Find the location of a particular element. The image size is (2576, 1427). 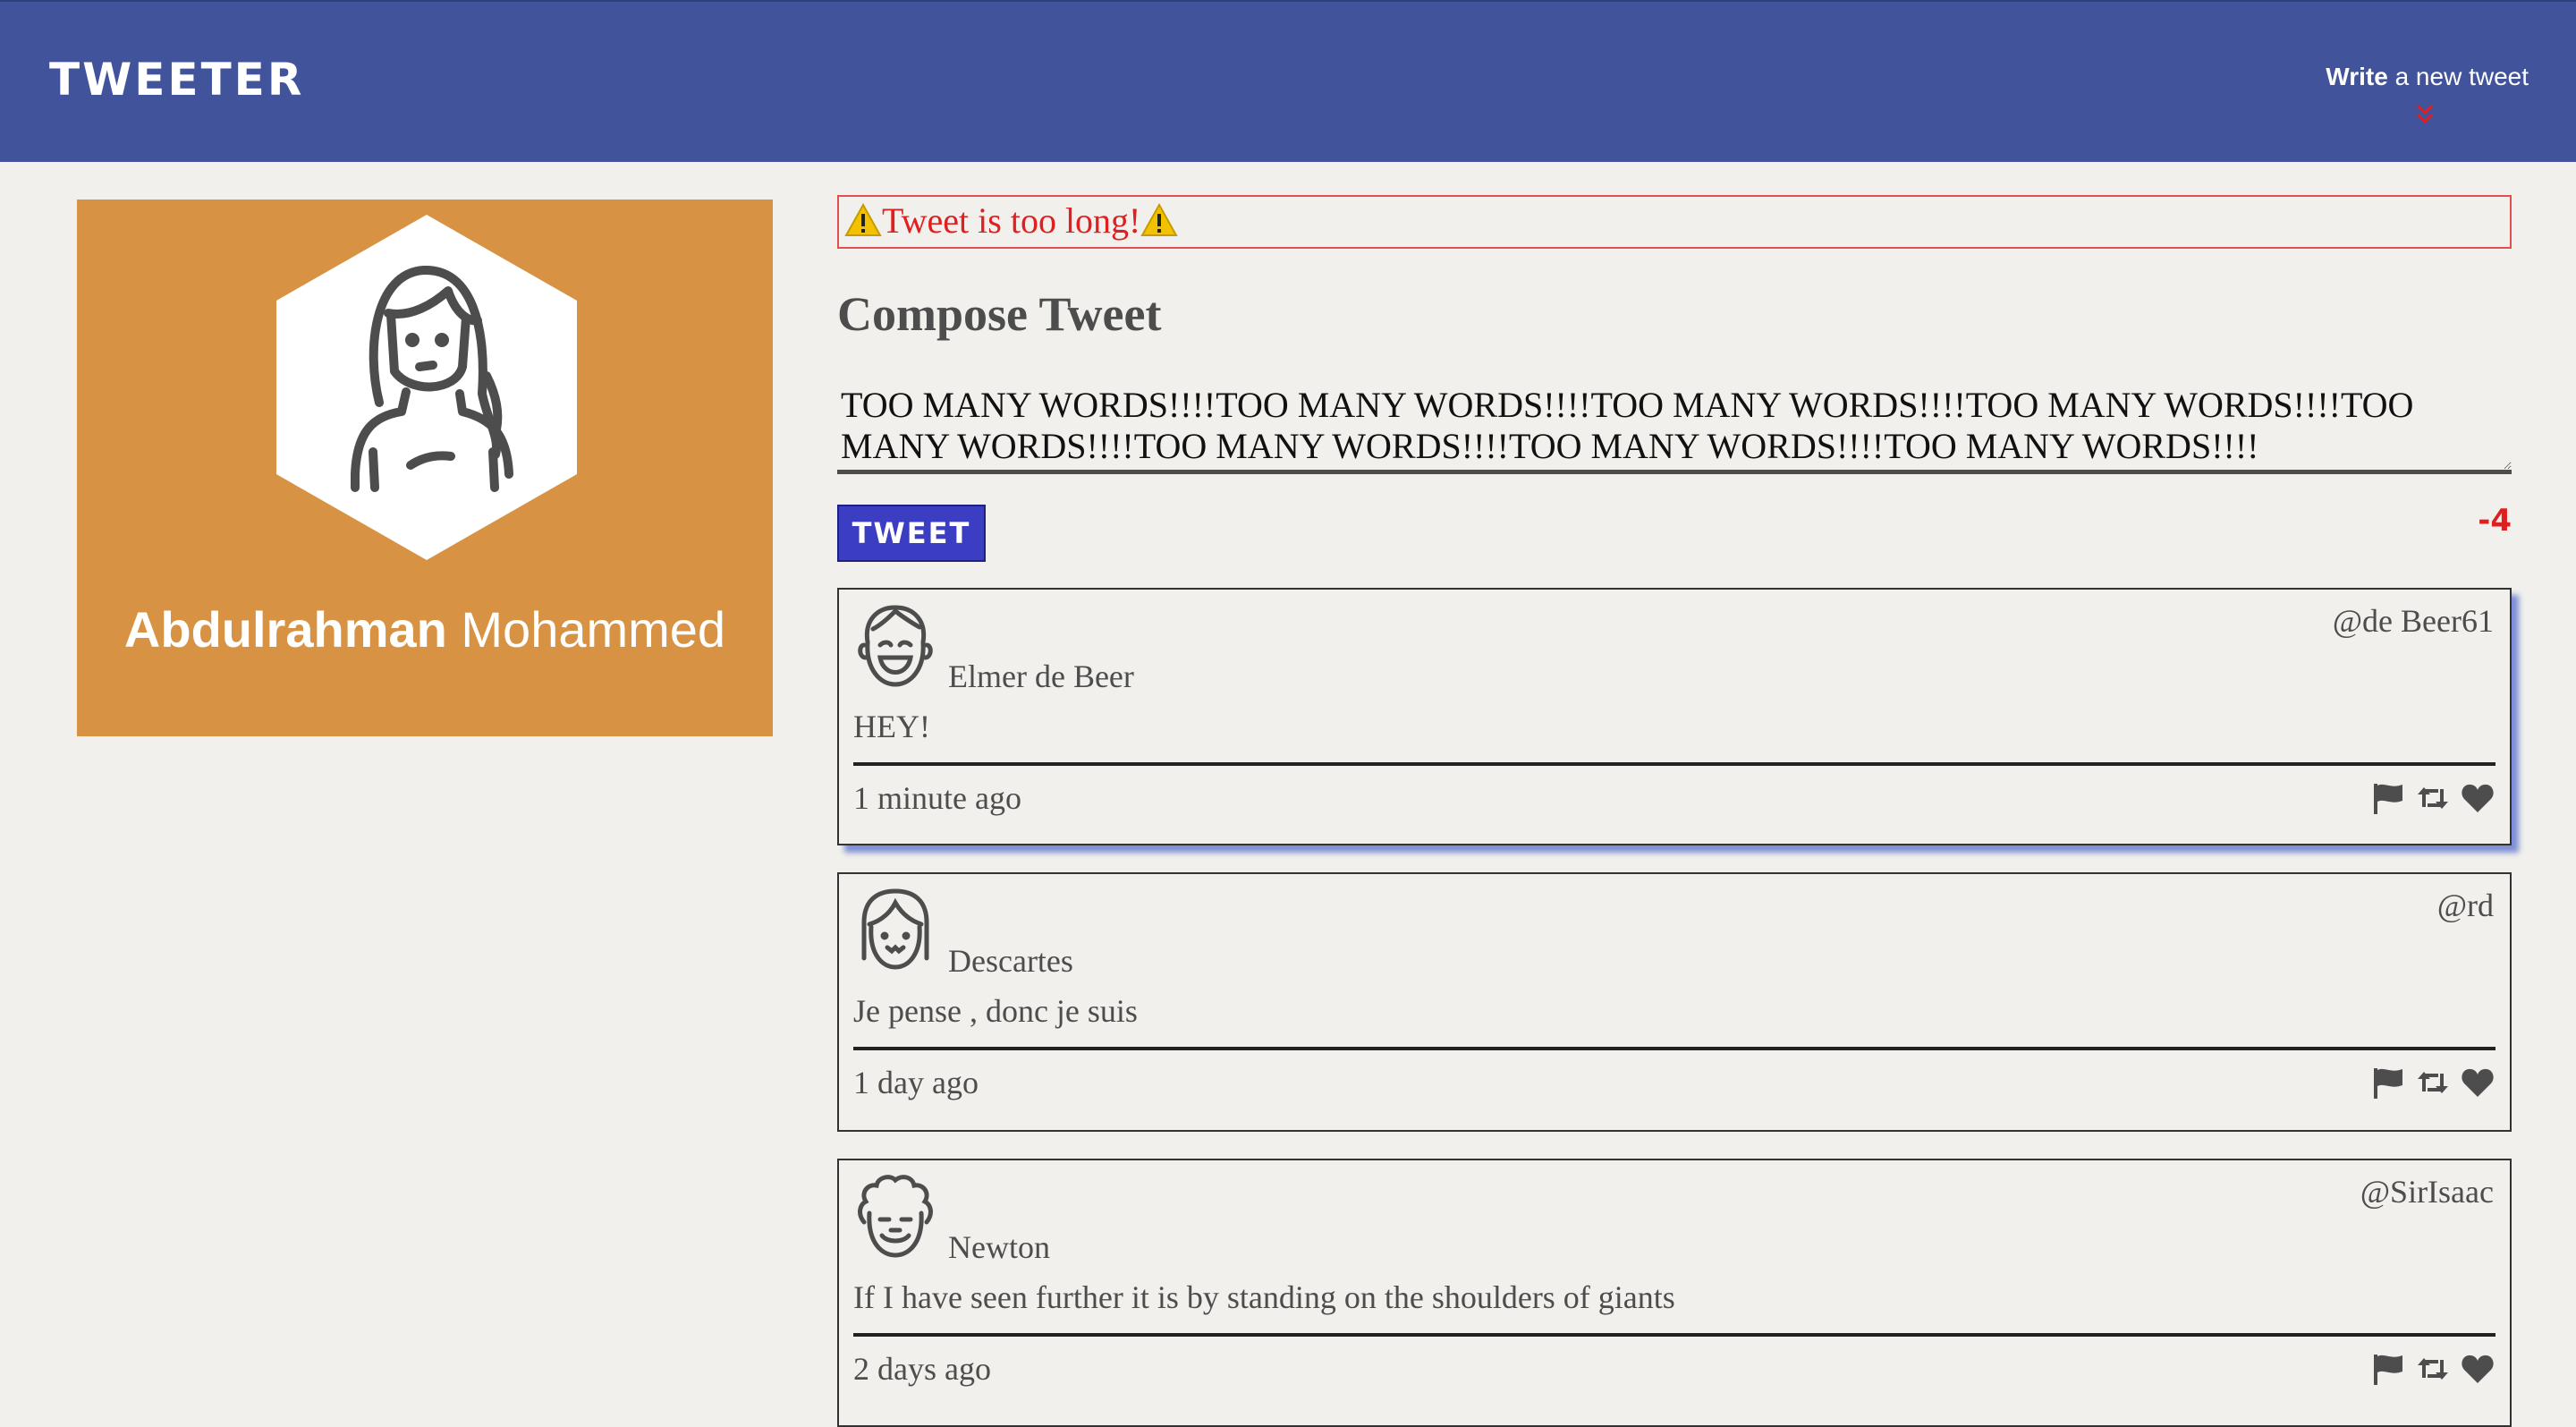

write-link-rest: a new tweet is located at coordinates (2458, 76).